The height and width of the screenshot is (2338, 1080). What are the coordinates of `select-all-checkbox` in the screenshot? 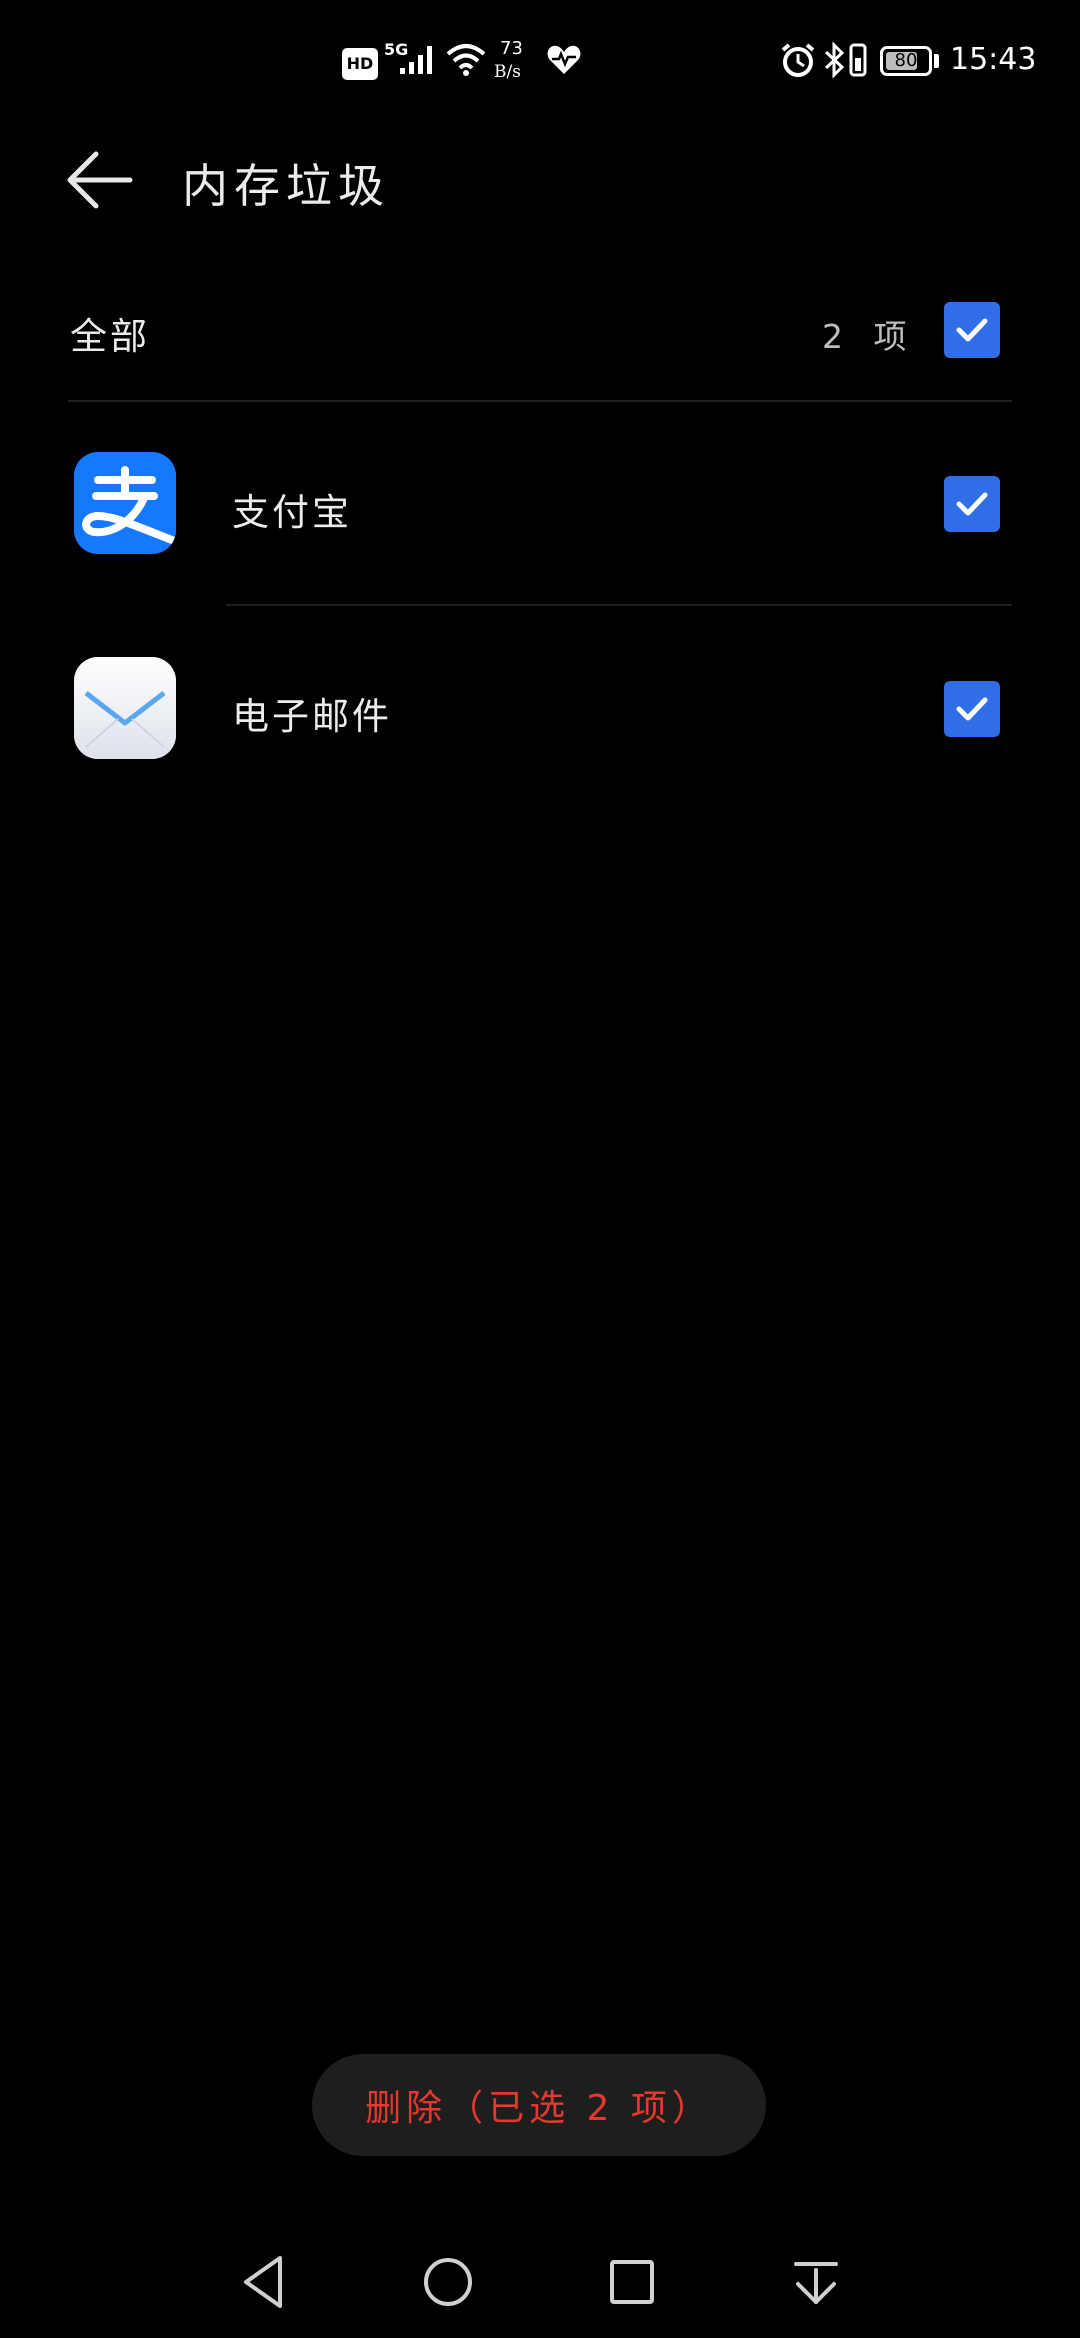 It's located at (972, 330).